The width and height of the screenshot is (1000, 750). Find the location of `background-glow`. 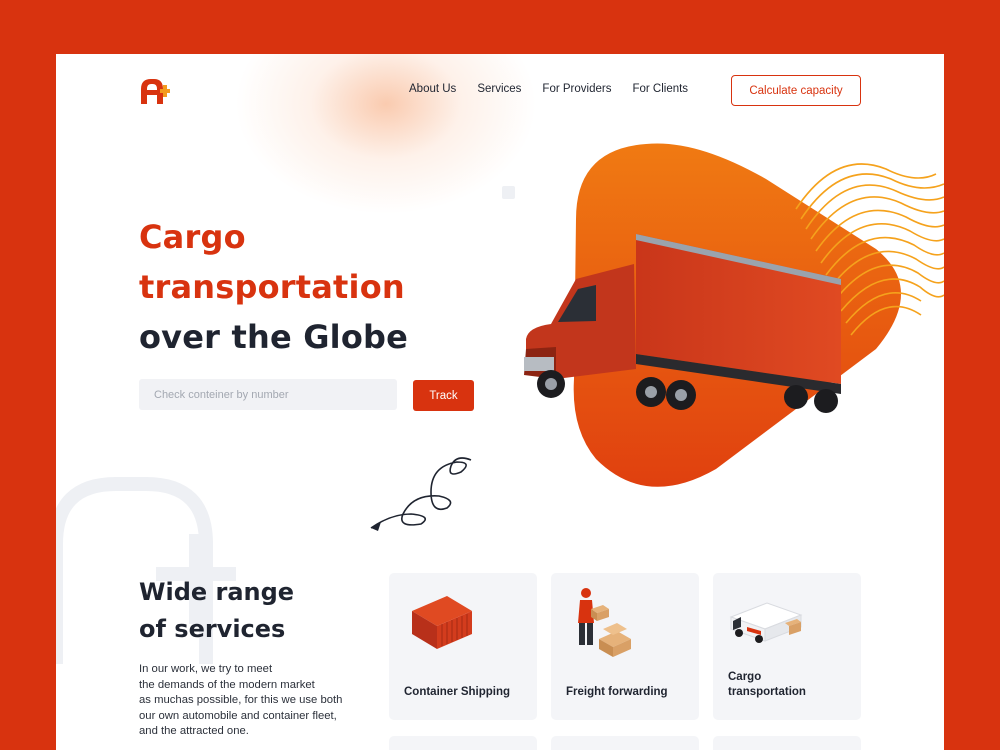

background-glow is located at coordinates (386, 134).